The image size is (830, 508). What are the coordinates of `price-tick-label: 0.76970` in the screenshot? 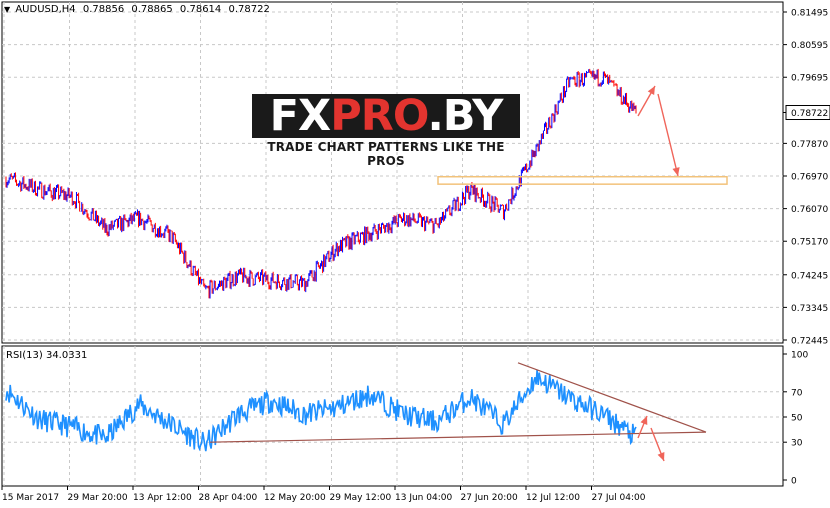 It's located at (809, 178).